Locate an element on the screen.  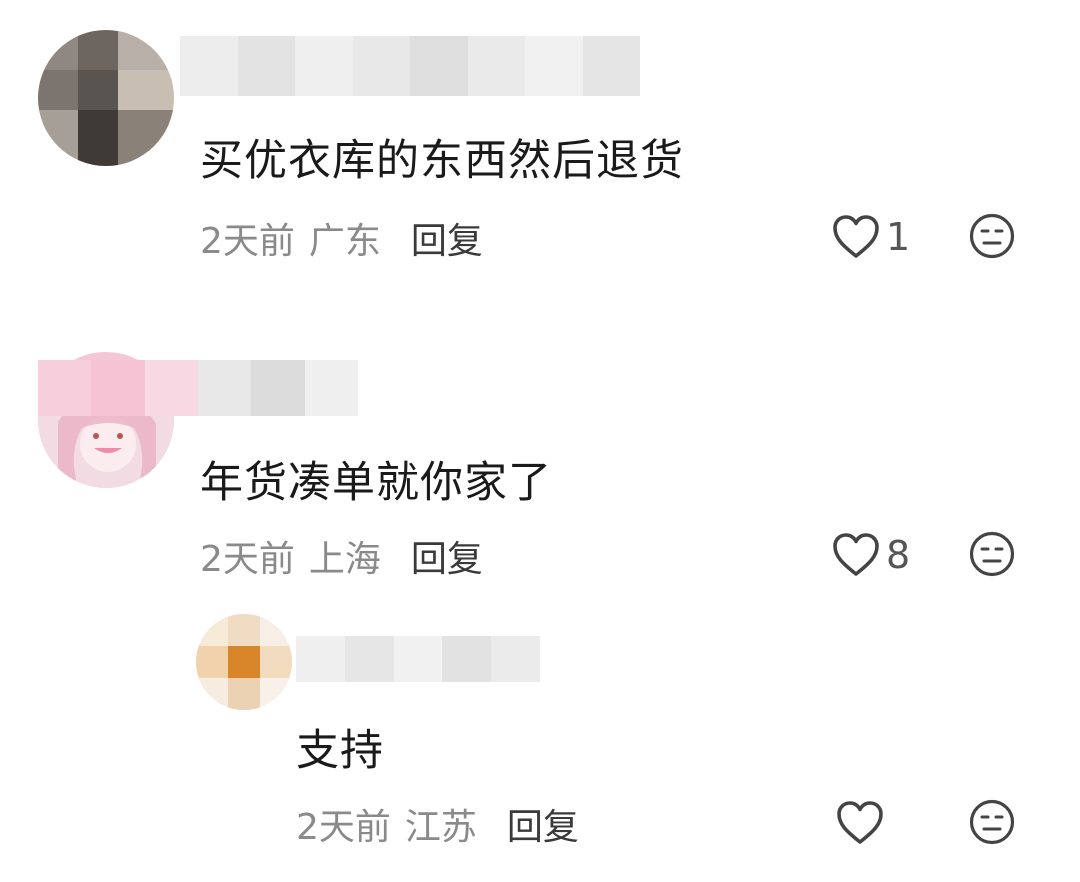
like-button: 1 is located at coordinates (871, 237).